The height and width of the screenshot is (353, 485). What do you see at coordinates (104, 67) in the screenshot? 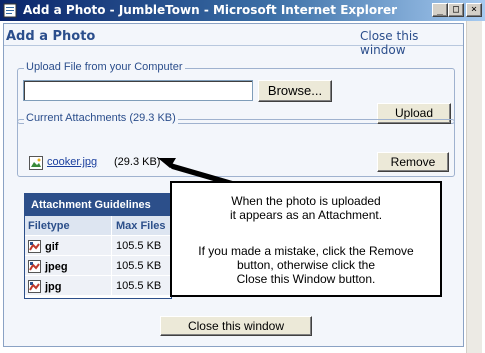
I see `upload-legend: Upload File from your Computer` at bounding box center [104, 67].